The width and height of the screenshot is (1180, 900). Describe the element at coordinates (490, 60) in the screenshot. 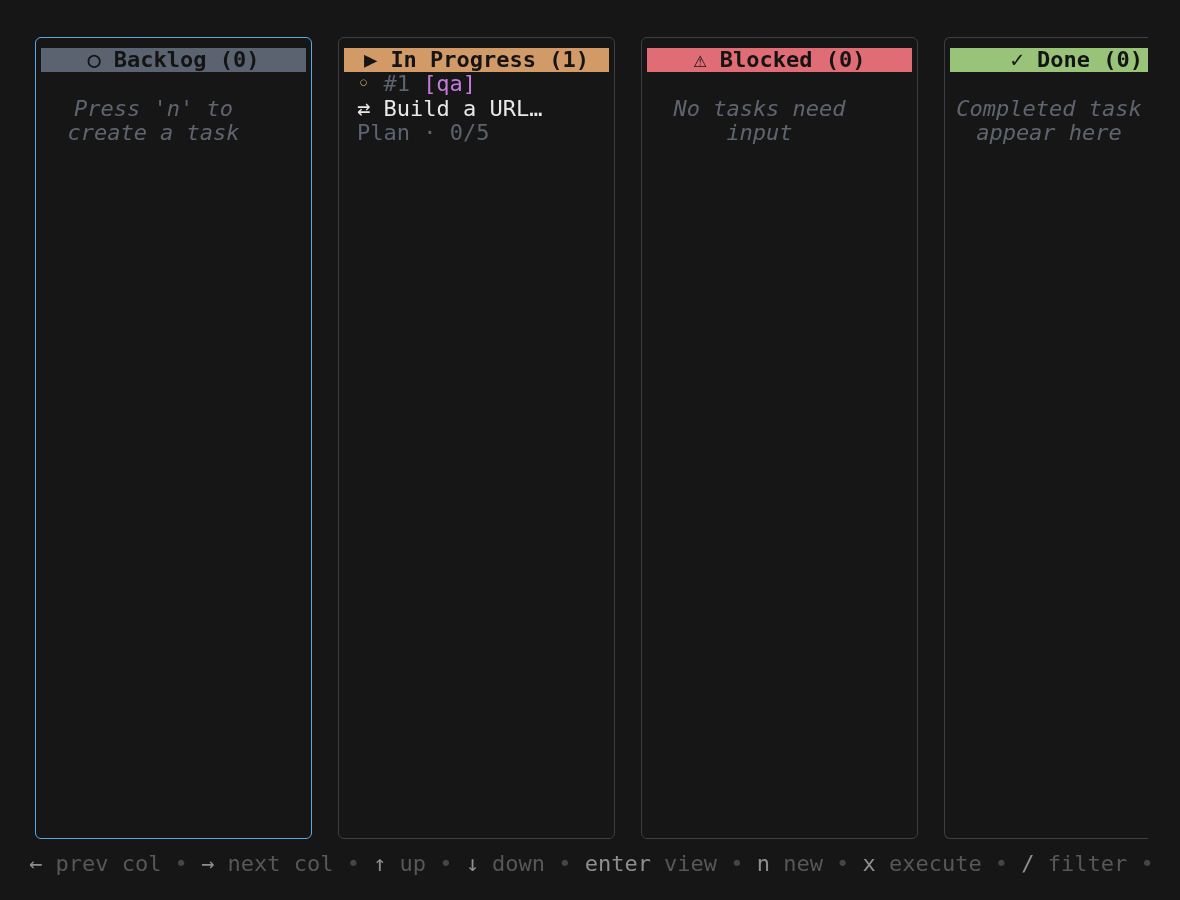

I see `column-title: In Progress (1)` at that location.